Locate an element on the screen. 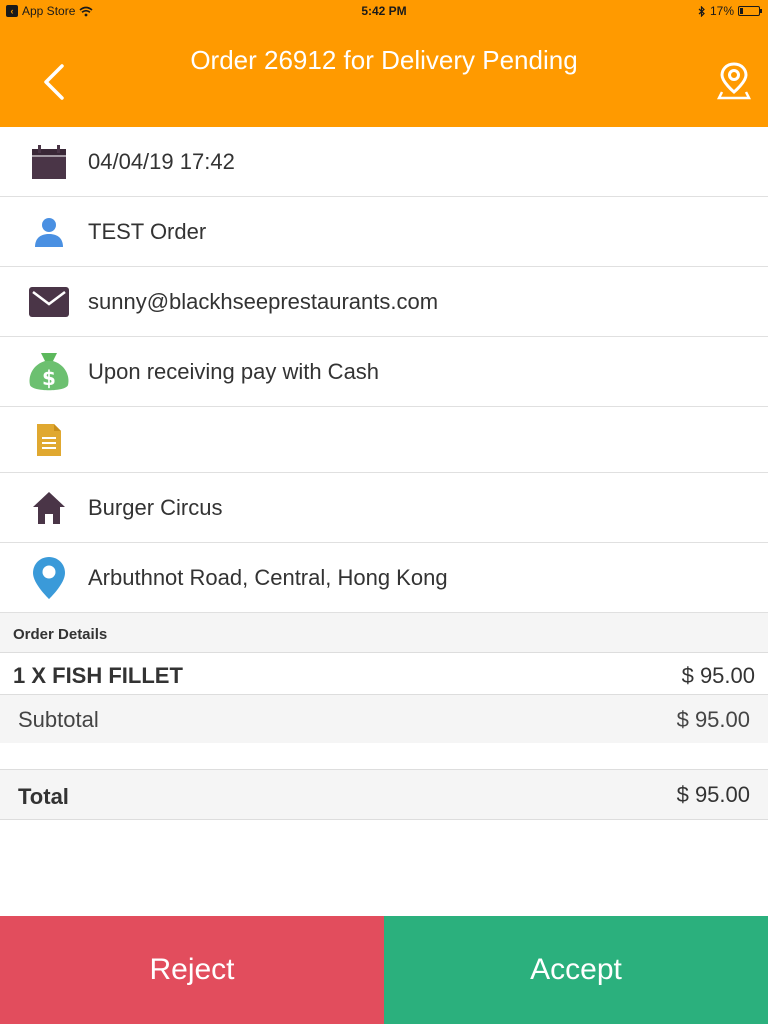 This screenshot has height=1024, width=768. back-button is located at coordinates (54, 82).